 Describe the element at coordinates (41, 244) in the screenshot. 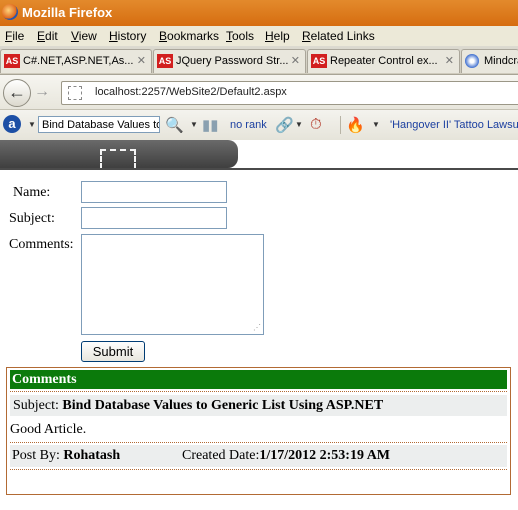

I see `comments-label: Comments:` at that location.